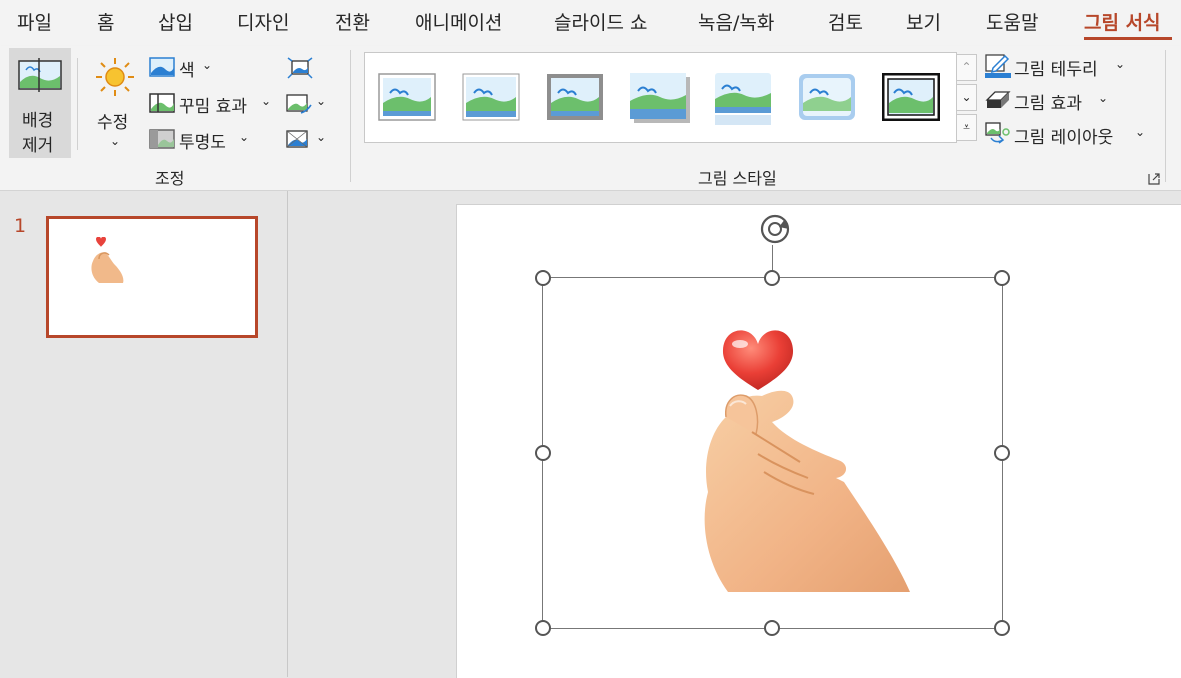 The height and width of the screenshot is (678, 1181). Describe the element at coordinates (352, 21) in the screenshot. I see `tab-transitions: 전환` at that location.